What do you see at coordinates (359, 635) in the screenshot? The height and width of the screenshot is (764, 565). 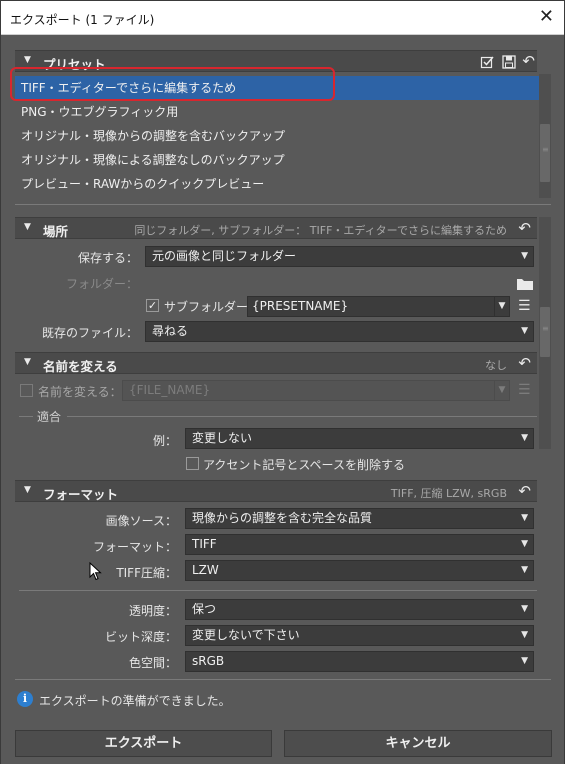 I see `bit-depth-select: 変更しないで下さい ▼` at bounding box center [359, 635].